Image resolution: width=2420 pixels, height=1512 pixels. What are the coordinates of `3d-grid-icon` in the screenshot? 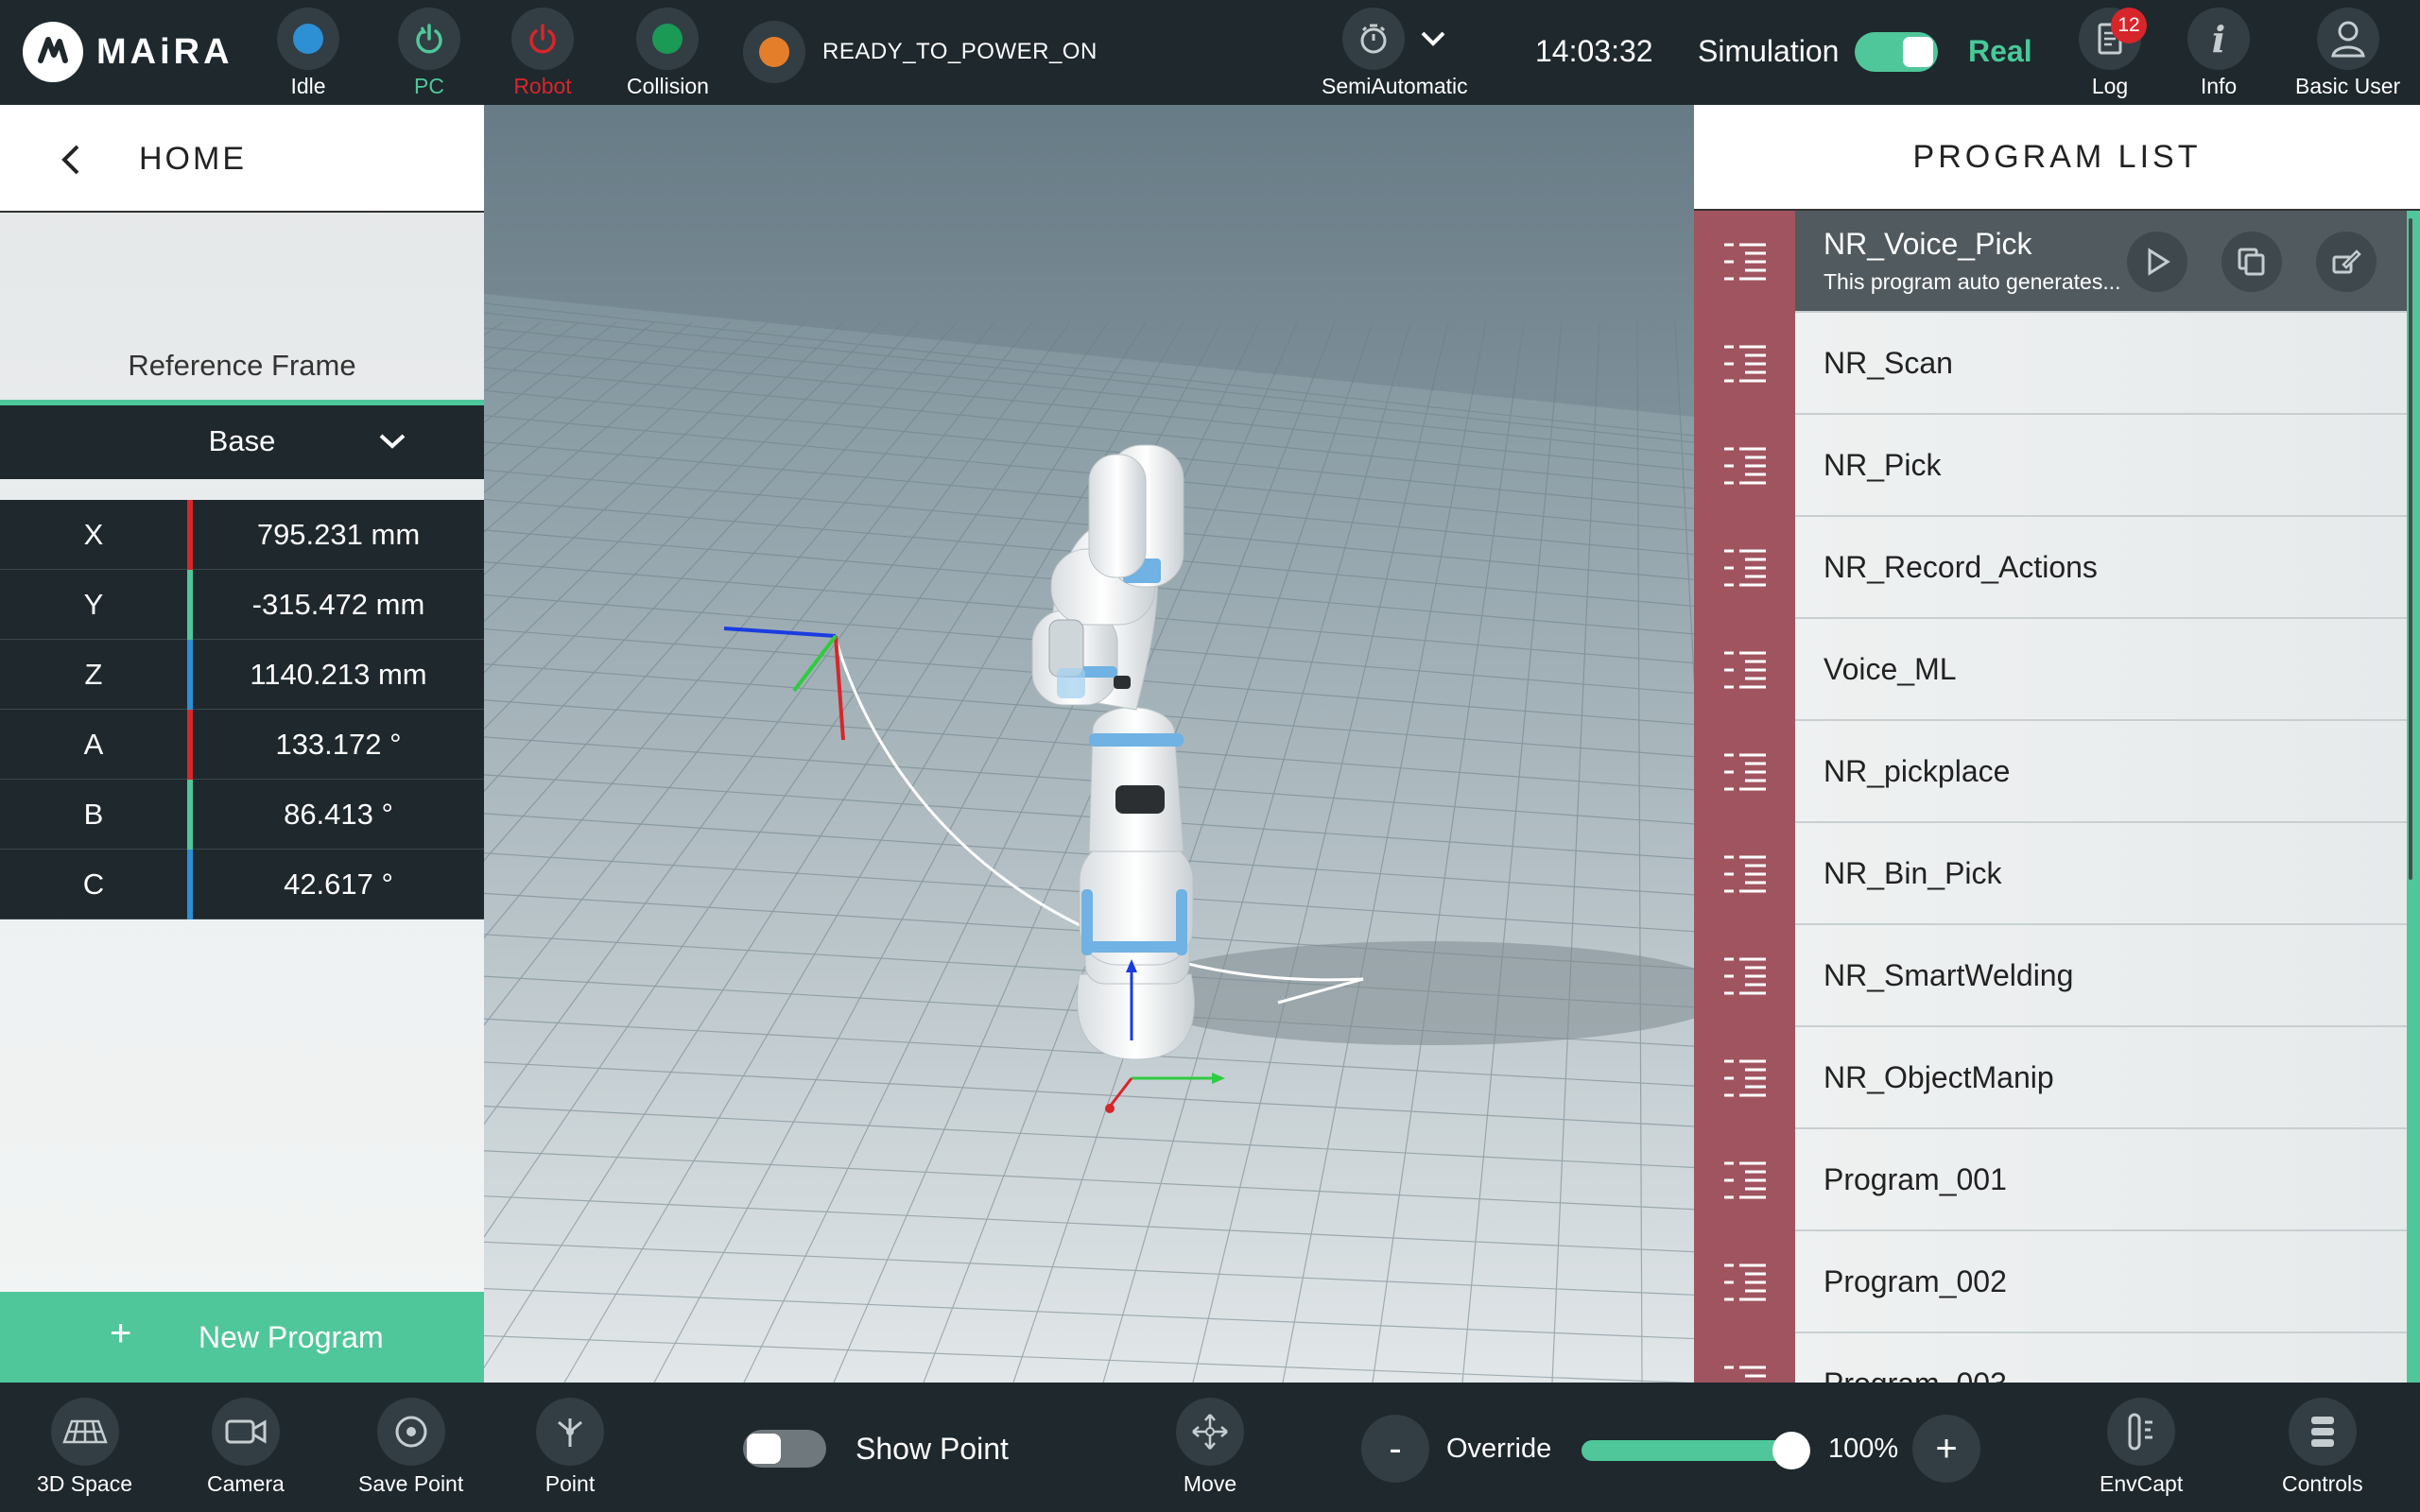 It's located at (84, 1432).